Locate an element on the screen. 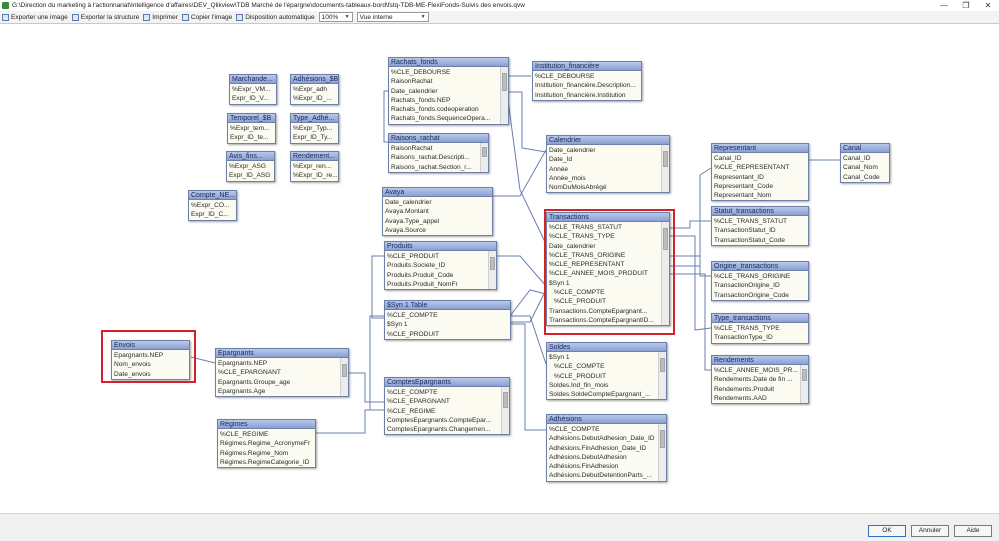  table-canal: Canal Canal_ID Canal_Nom Canal_Code is located at coordinates (865, 163).